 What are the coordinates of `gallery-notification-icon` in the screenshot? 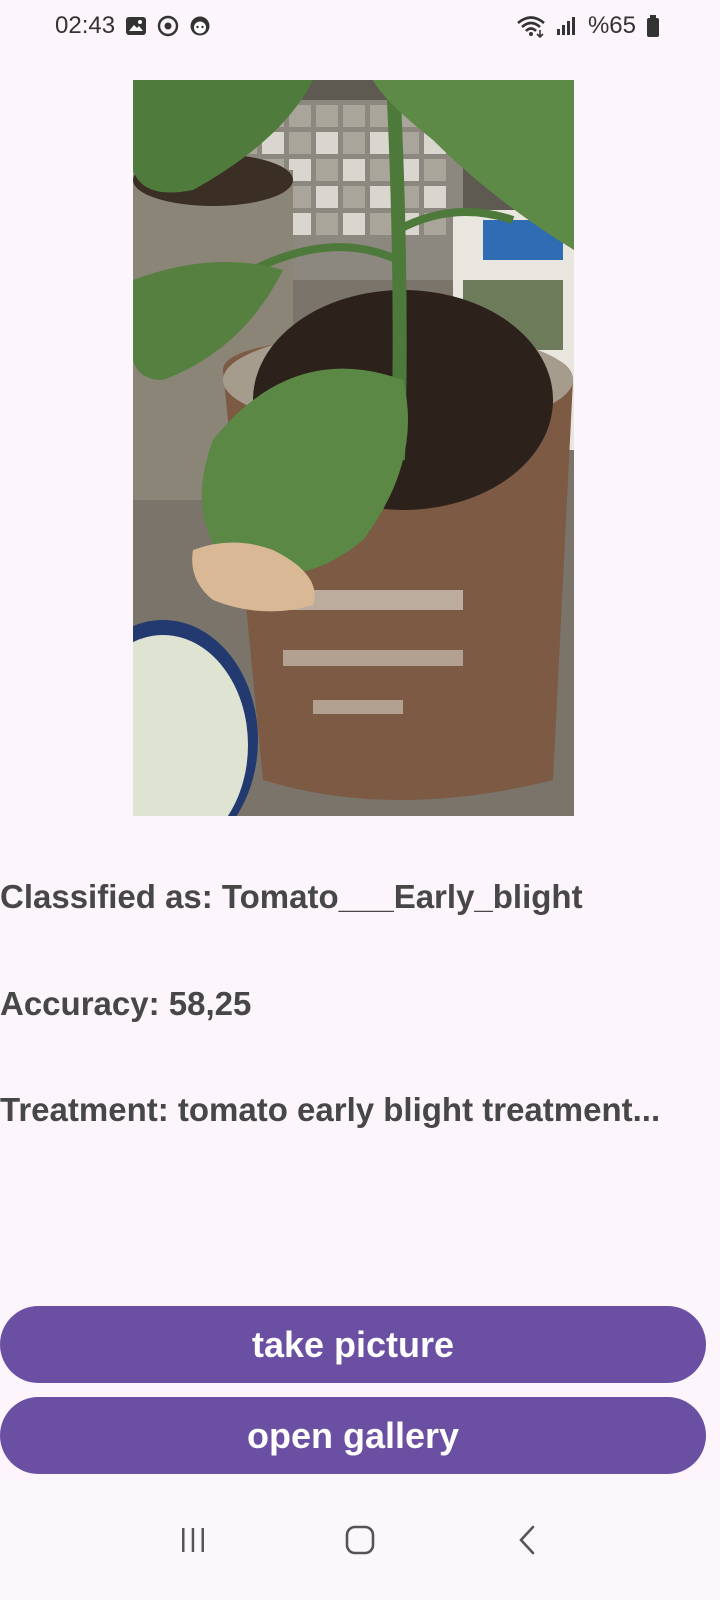 It's located at (136, 26).